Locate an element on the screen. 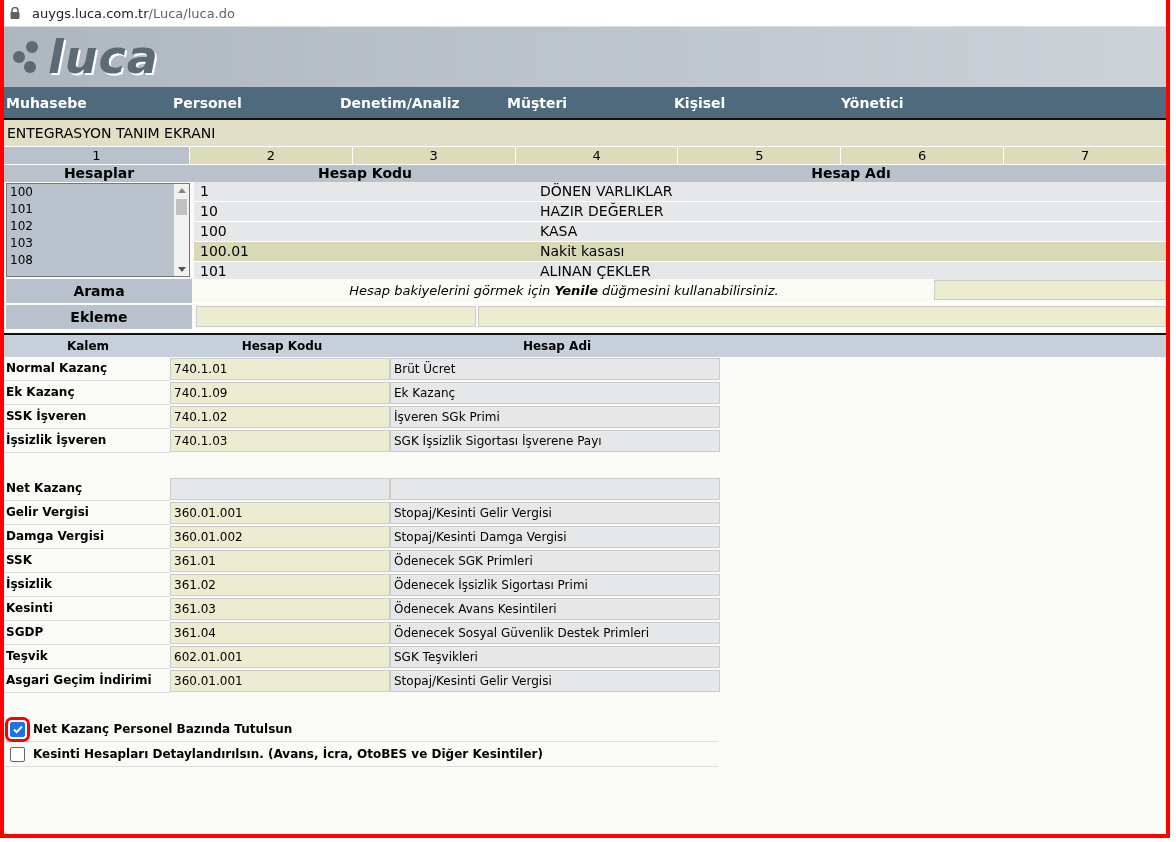 This screenshot has width=1176, height=842. lock-icon is located at coordinates (15, 13).